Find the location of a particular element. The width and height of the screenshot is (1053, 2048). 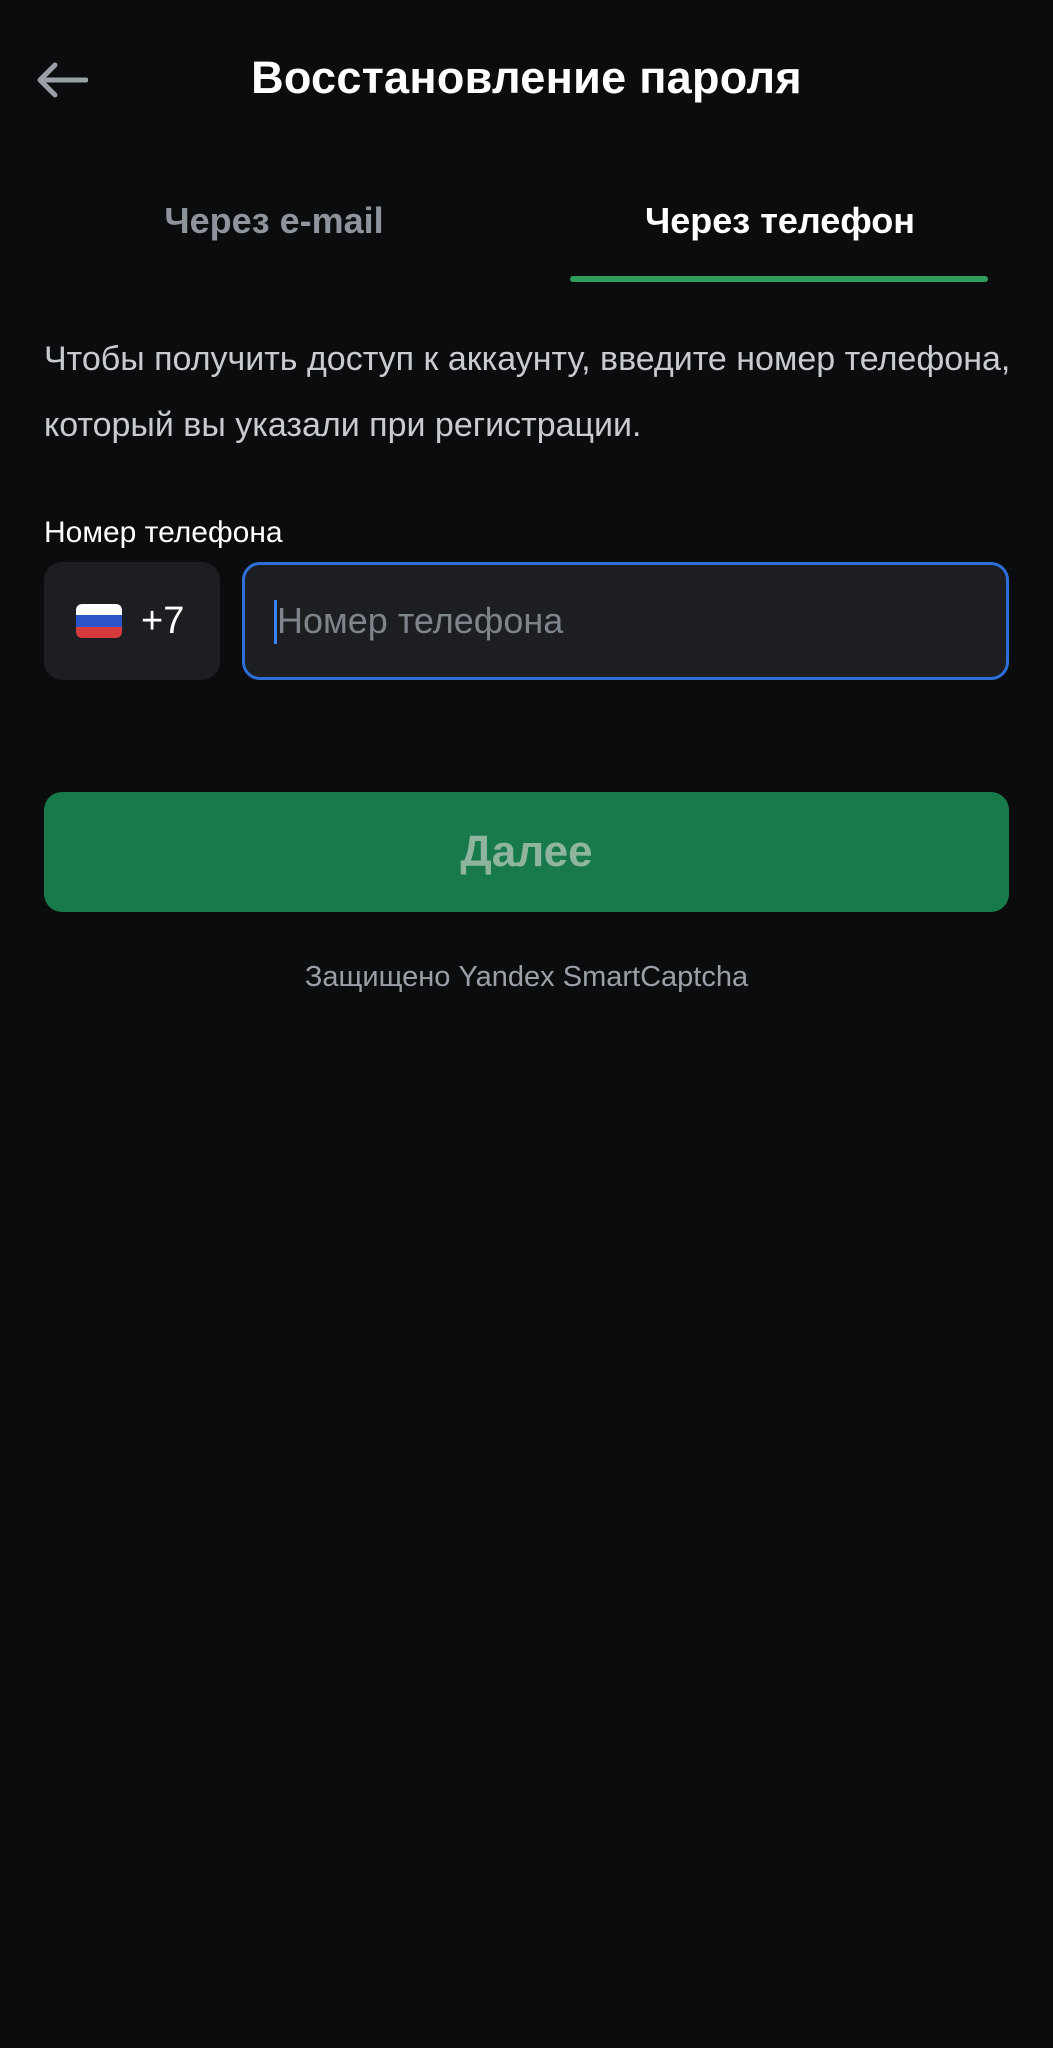

tab-bar: Через e-mail Через телефон is located at coordinates (526, 236).